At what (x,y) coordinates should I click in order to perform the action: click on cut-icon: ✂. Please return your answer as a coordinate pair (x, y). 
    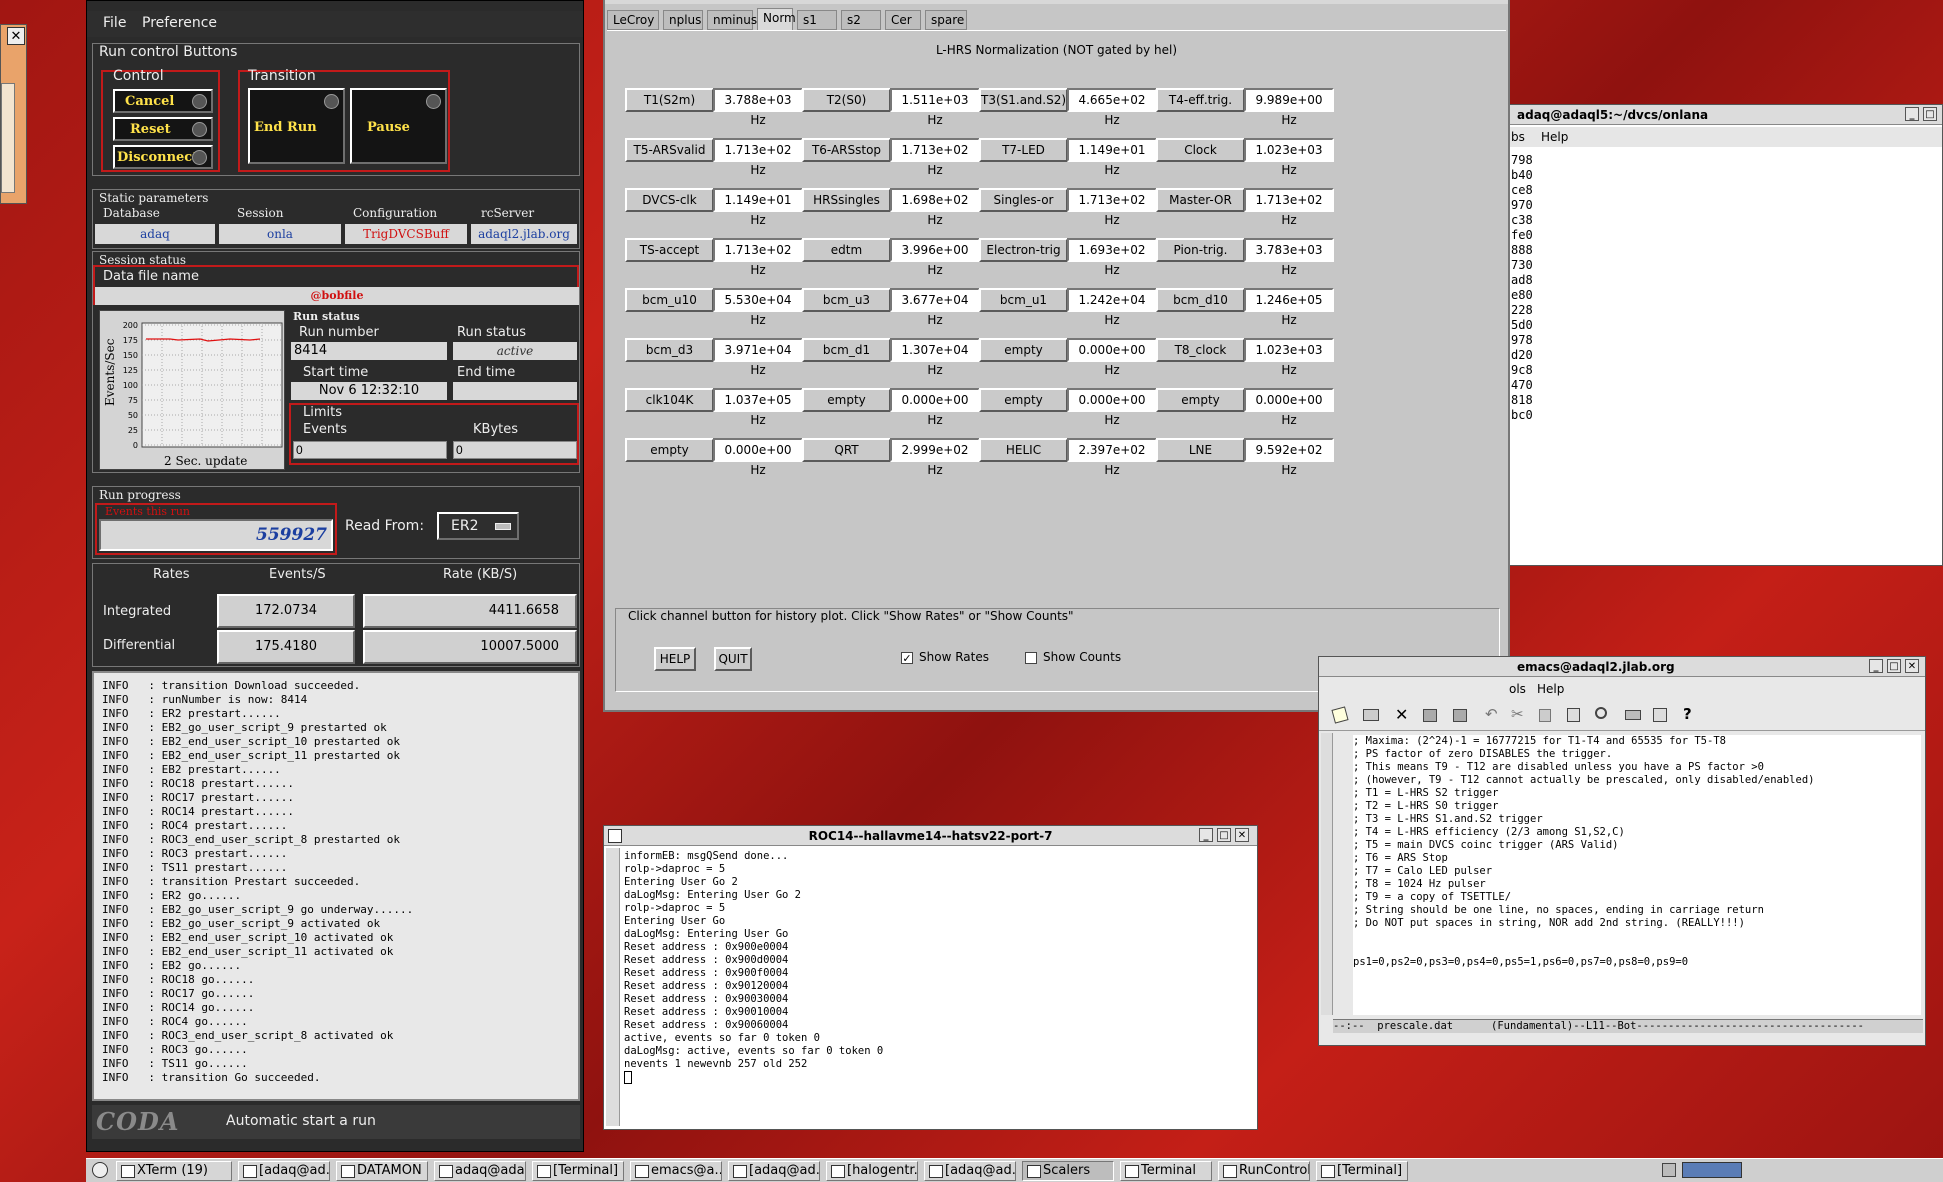
    Looking at the image, I should click on (1517, 714).